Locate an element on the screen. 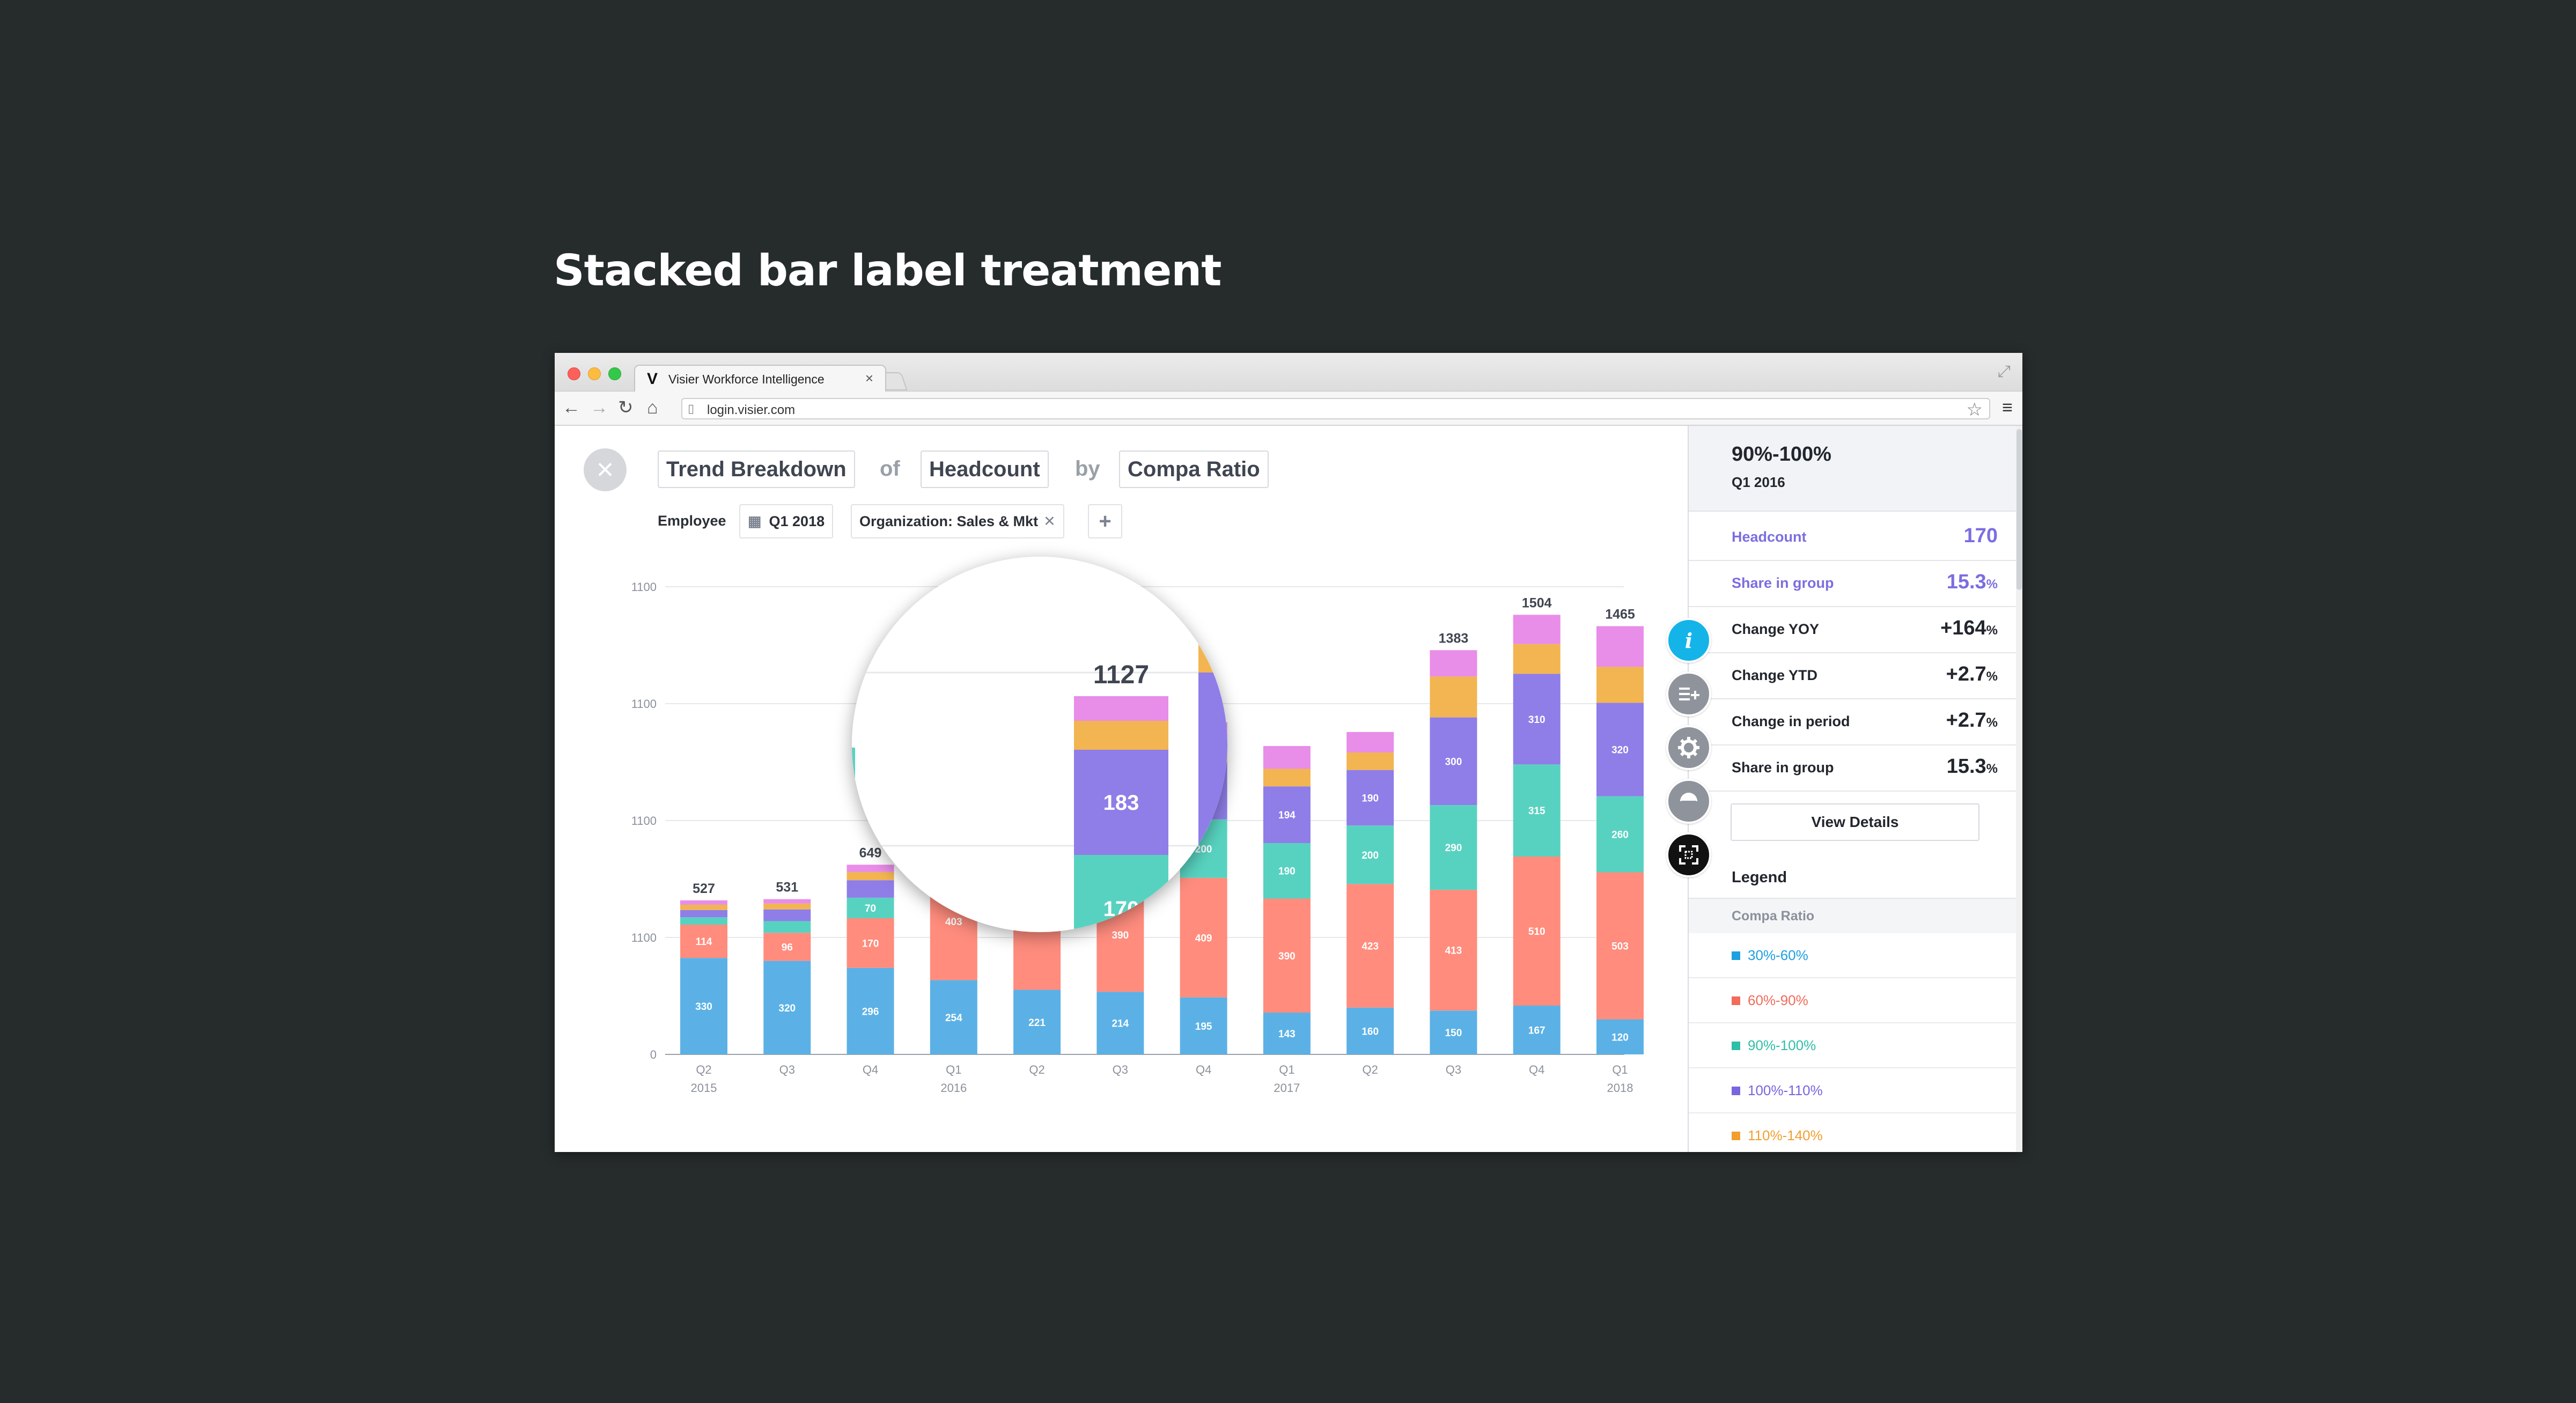 Image resolution: width=2576 pixels, height=1403 pixels. selected-segment-title: 90%-100% is located at coordinates (1781, 454).